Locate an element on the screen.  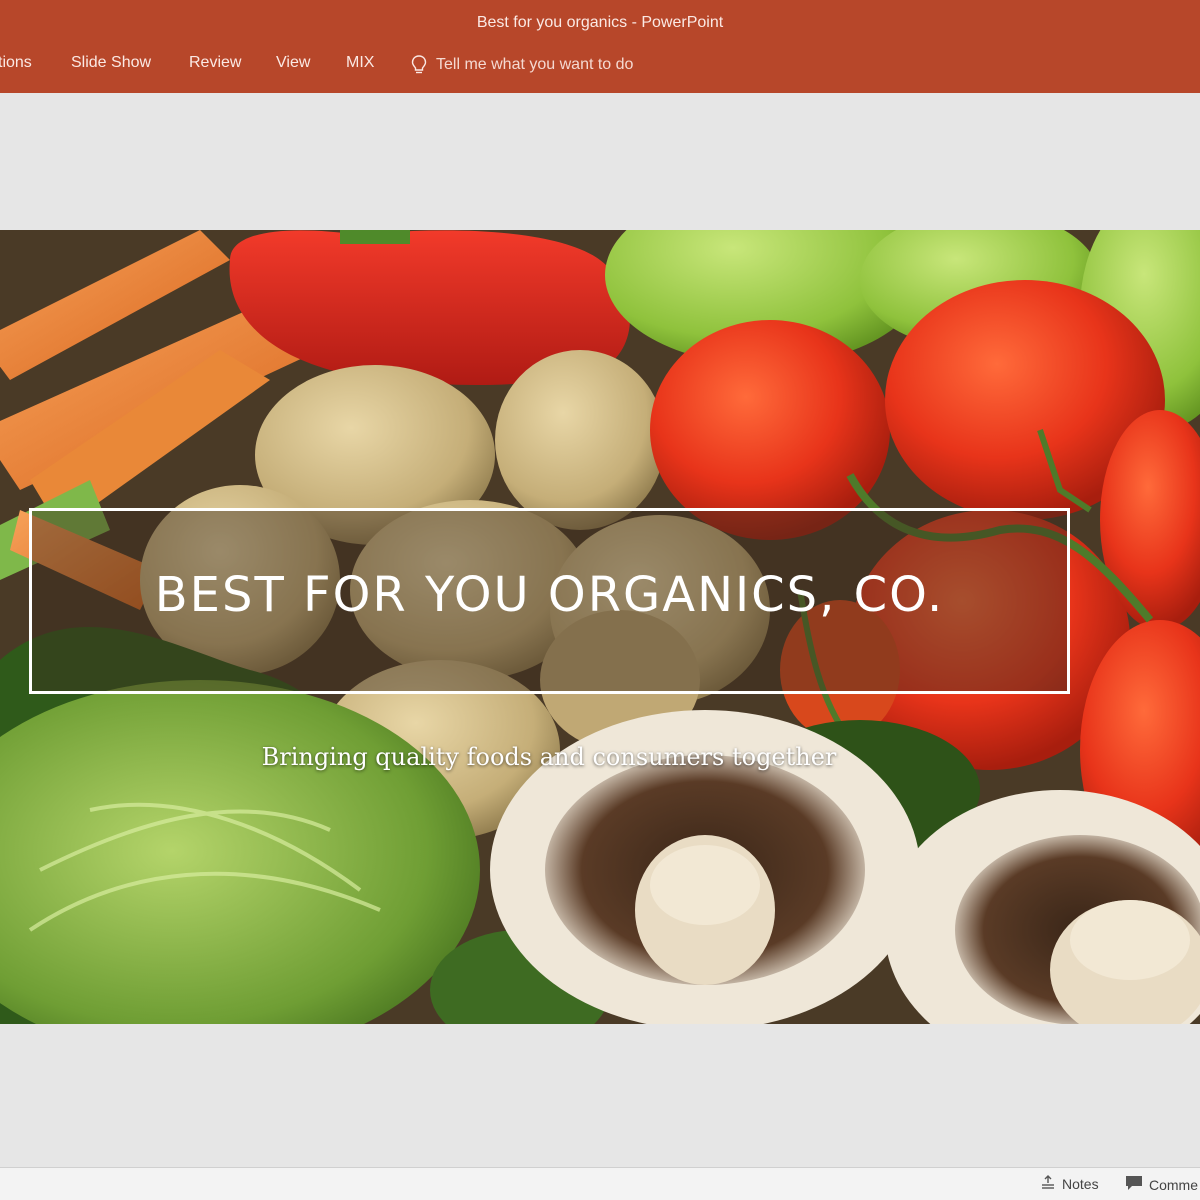
window-title: Best for you organics - PowerPoint is located at coordinates (600, 22).